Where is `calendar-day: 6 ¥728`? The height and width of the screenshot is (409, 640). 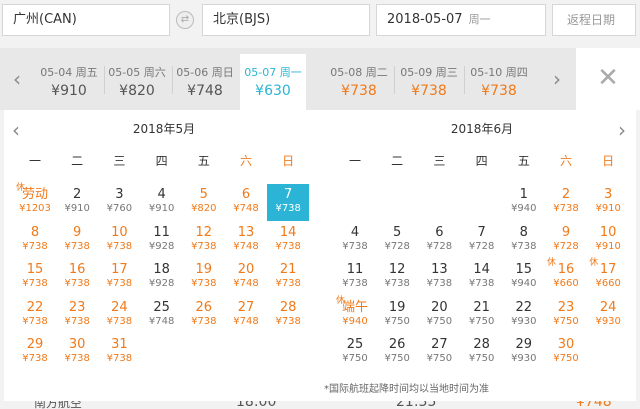 calendar-day: 6 ¥728 is located at coordinates (439, 240).